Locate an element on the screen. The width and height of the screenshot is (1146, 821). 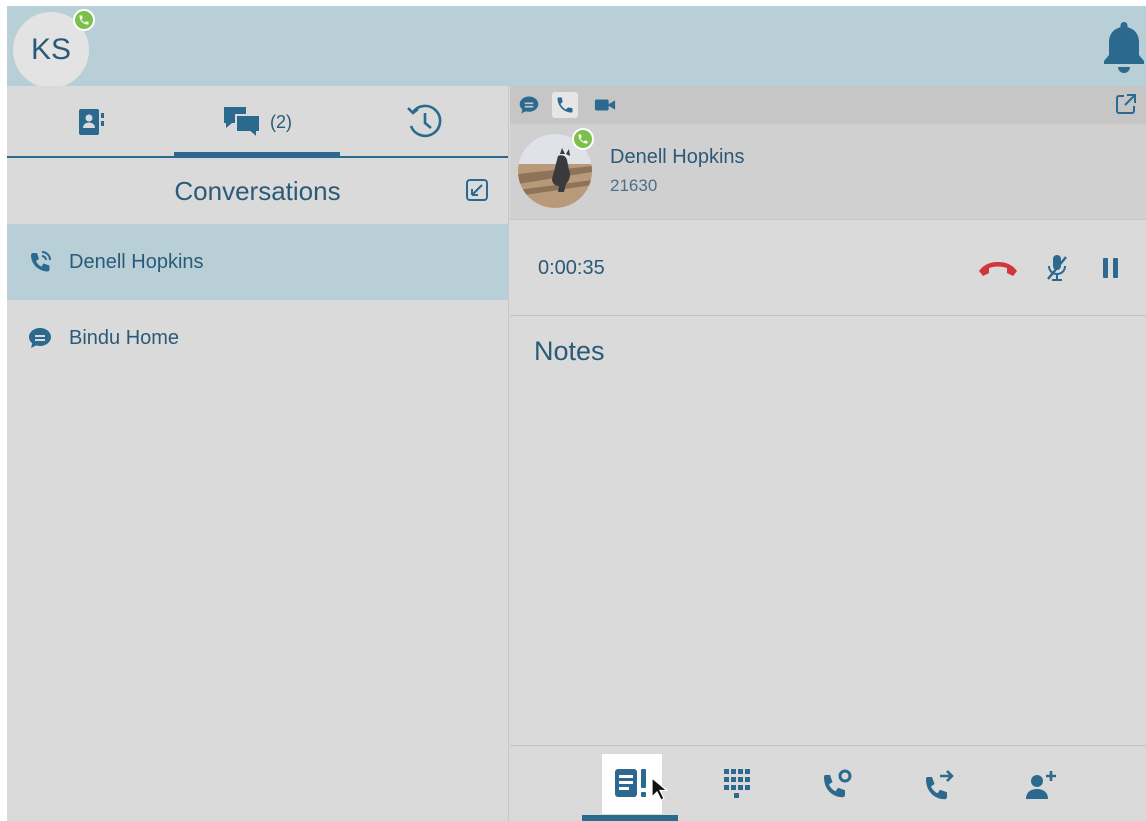
add-person-icon is located at coordinates (1041, 785).